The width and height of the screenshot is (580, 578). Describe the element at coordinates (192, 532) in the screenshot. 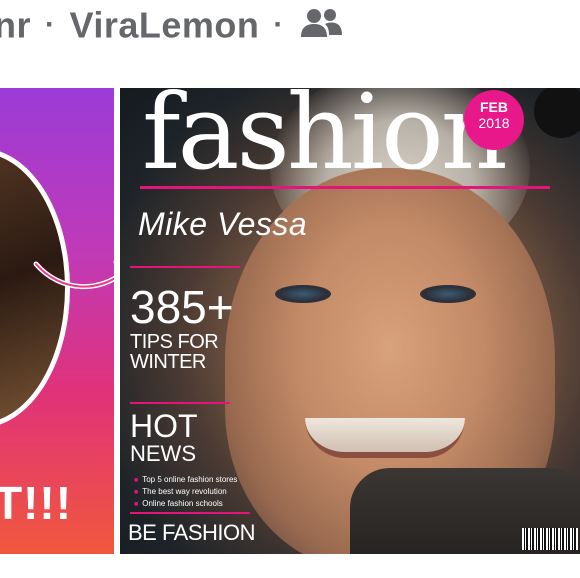

I see `cover-footer: BE FASHION` at that location.